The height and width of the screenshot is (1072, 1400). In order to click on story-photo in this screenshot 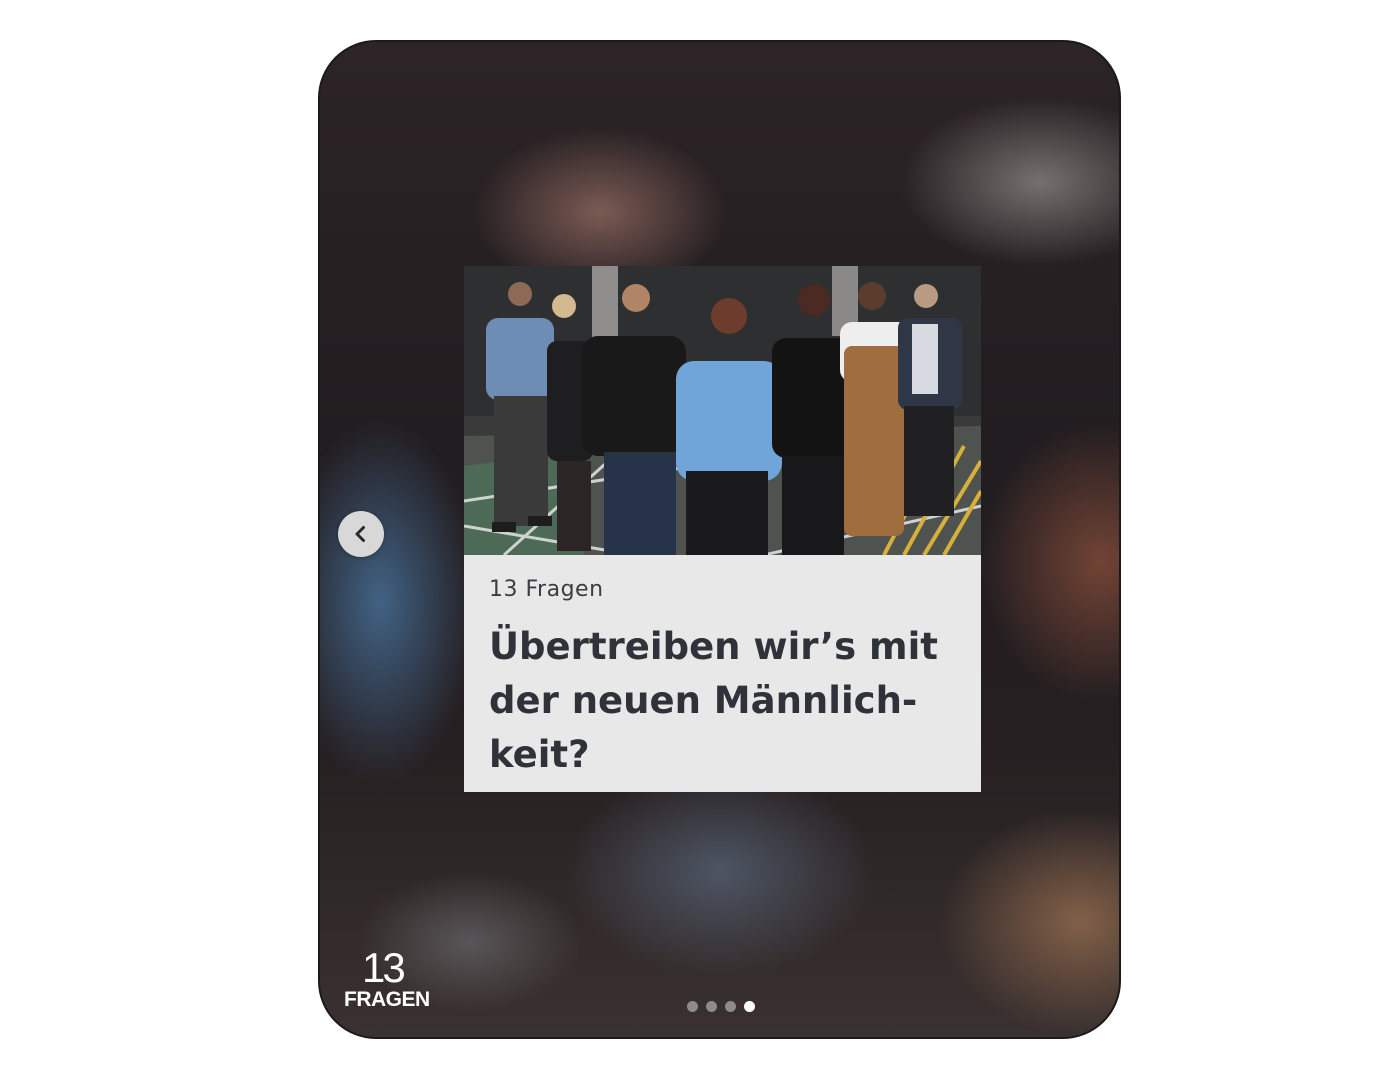, I will do `click(722, 410)`.